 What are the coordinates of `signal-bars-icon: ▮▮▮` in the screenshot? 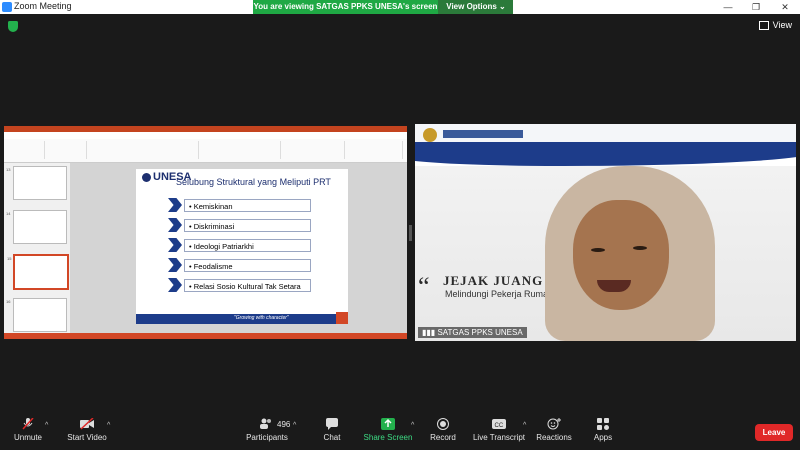 It's located at (430, 332).